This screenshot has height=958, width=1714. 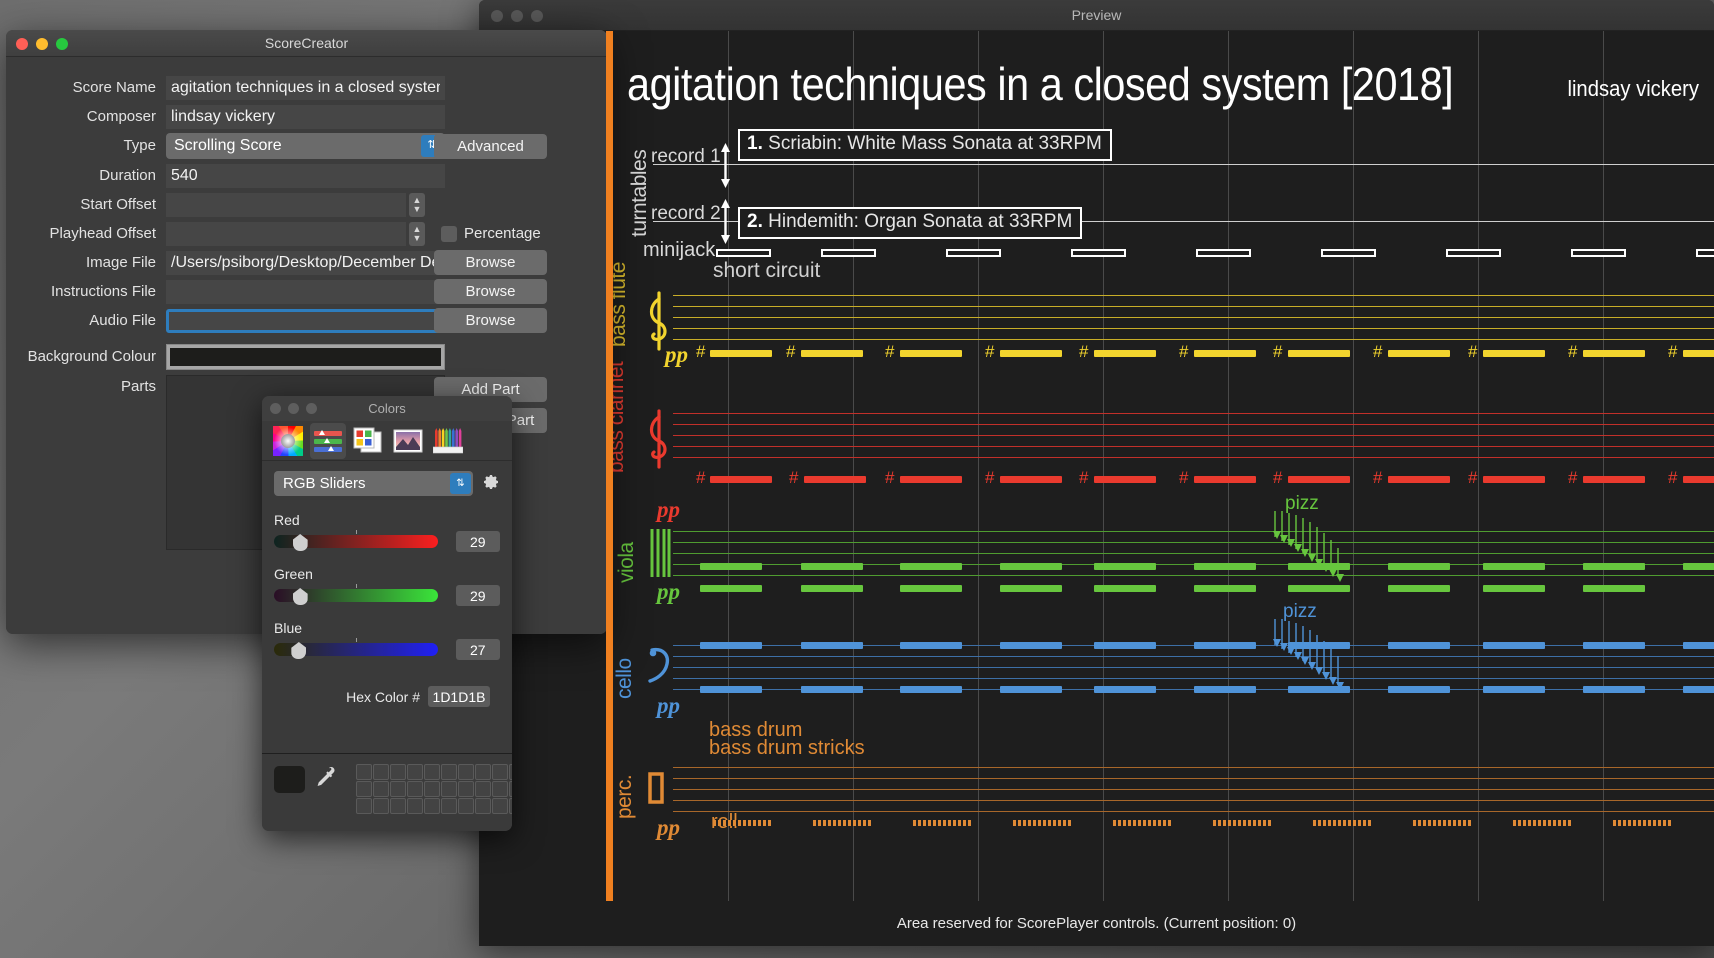 I want to click on dynamic-pp-viola: pp, so click(x=668, y=591).